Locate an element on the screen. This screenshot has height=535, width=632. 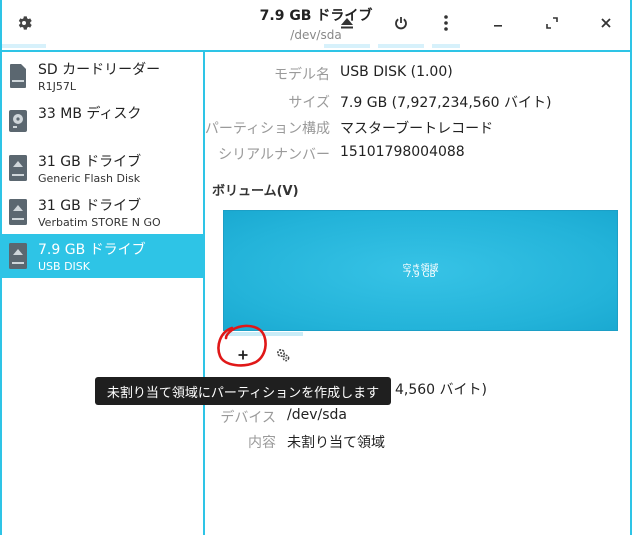
menu-button-underline is located at coordinates (446, 46).